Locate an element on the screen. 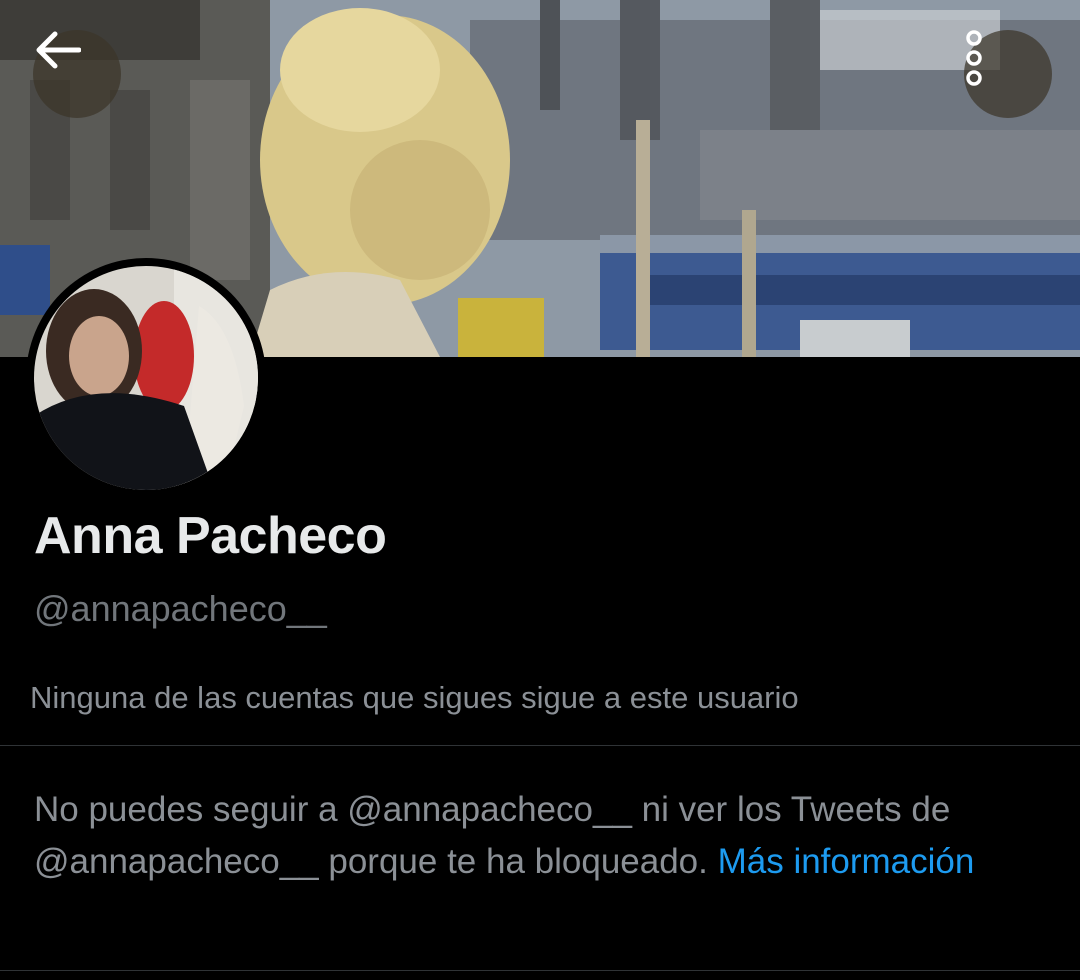 This screenshot has height=980, width=1080. display-name: Anna Pacheco is located at coordinates (210, 536).